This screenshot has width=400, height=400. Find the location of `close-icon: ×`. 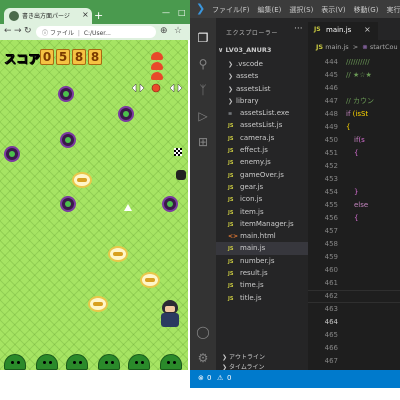

close-icon: × is located at coordinates (367, 29).